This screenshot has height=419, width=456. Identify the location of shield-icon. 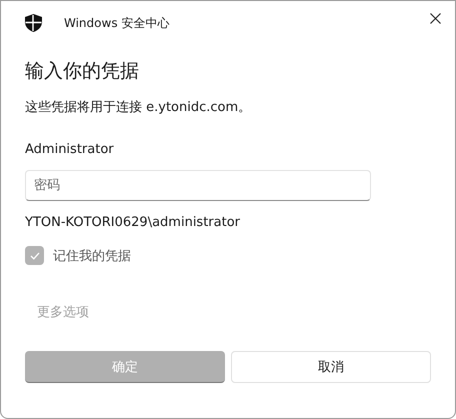
(33, 23).